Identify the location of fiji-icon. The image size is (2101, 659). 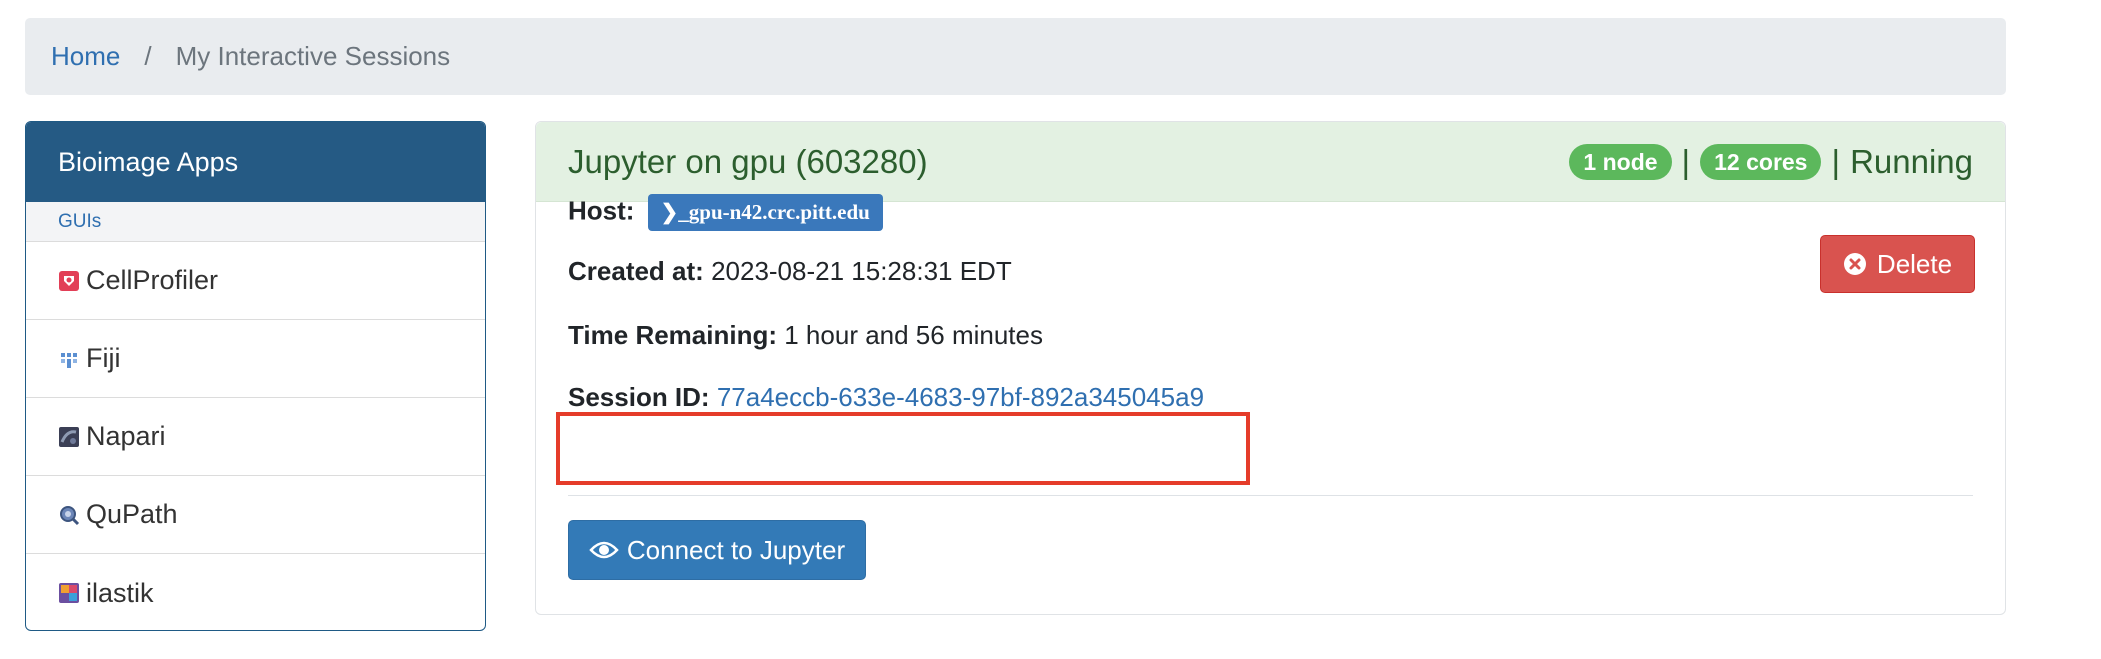
(69, 360).